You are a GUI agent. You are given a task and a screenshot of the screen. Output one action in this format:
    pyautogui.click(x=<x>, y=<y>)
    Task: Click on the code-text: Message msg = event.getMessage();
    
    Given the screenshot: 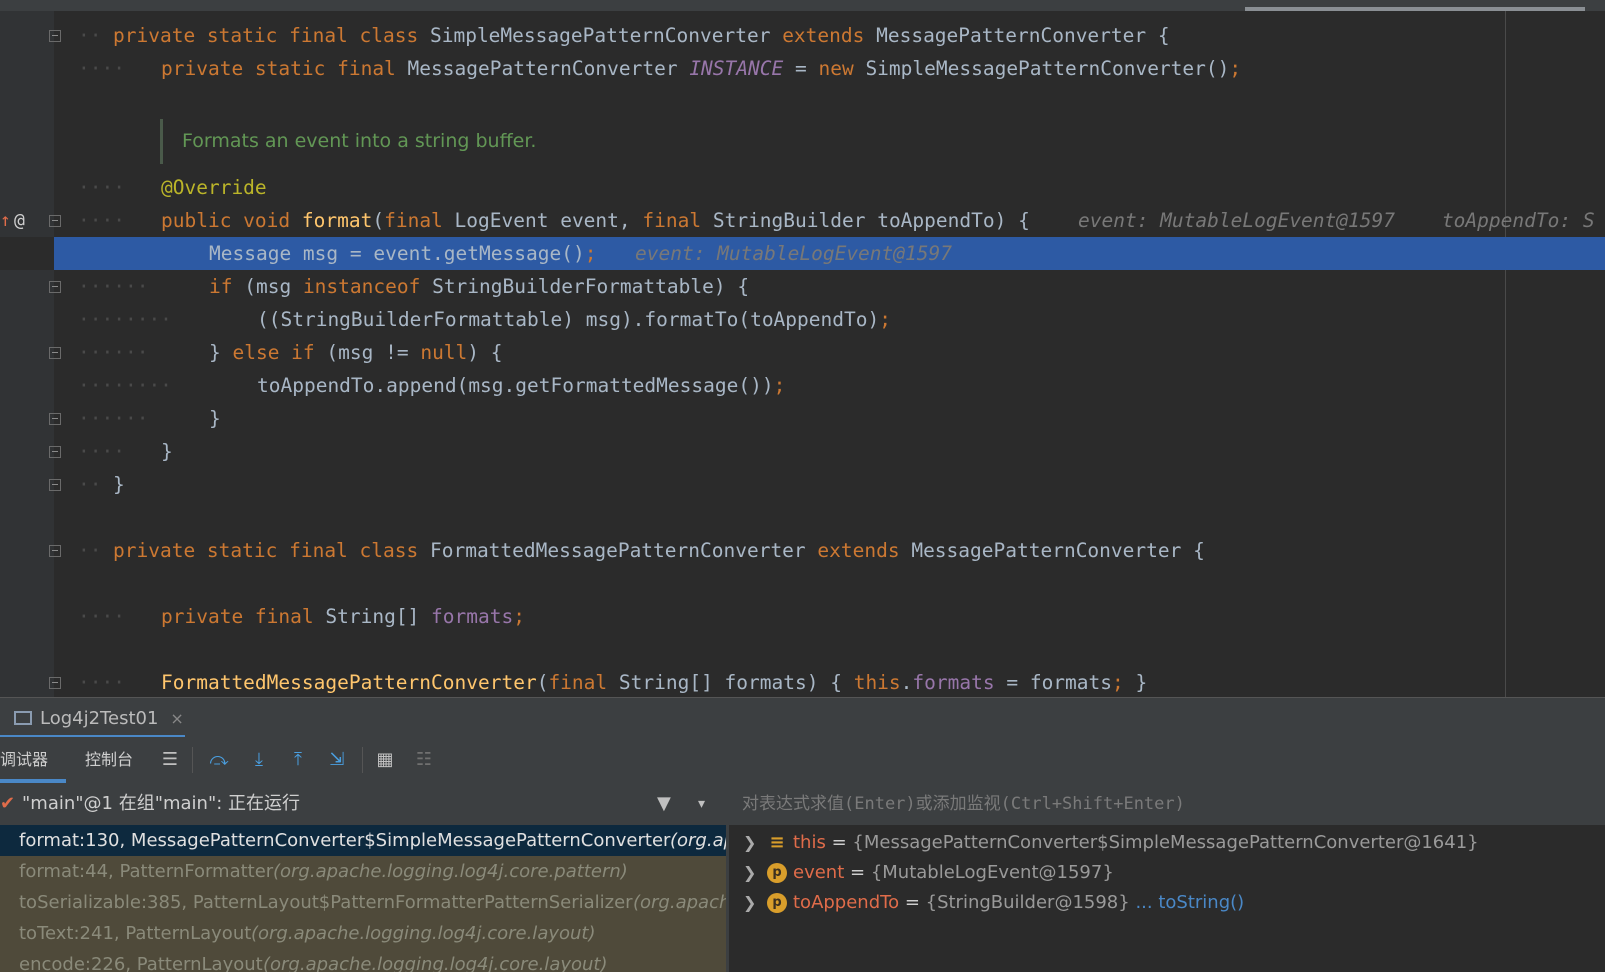 What is the action you would take?
    pyautogui.click(x=402, y=253)
    